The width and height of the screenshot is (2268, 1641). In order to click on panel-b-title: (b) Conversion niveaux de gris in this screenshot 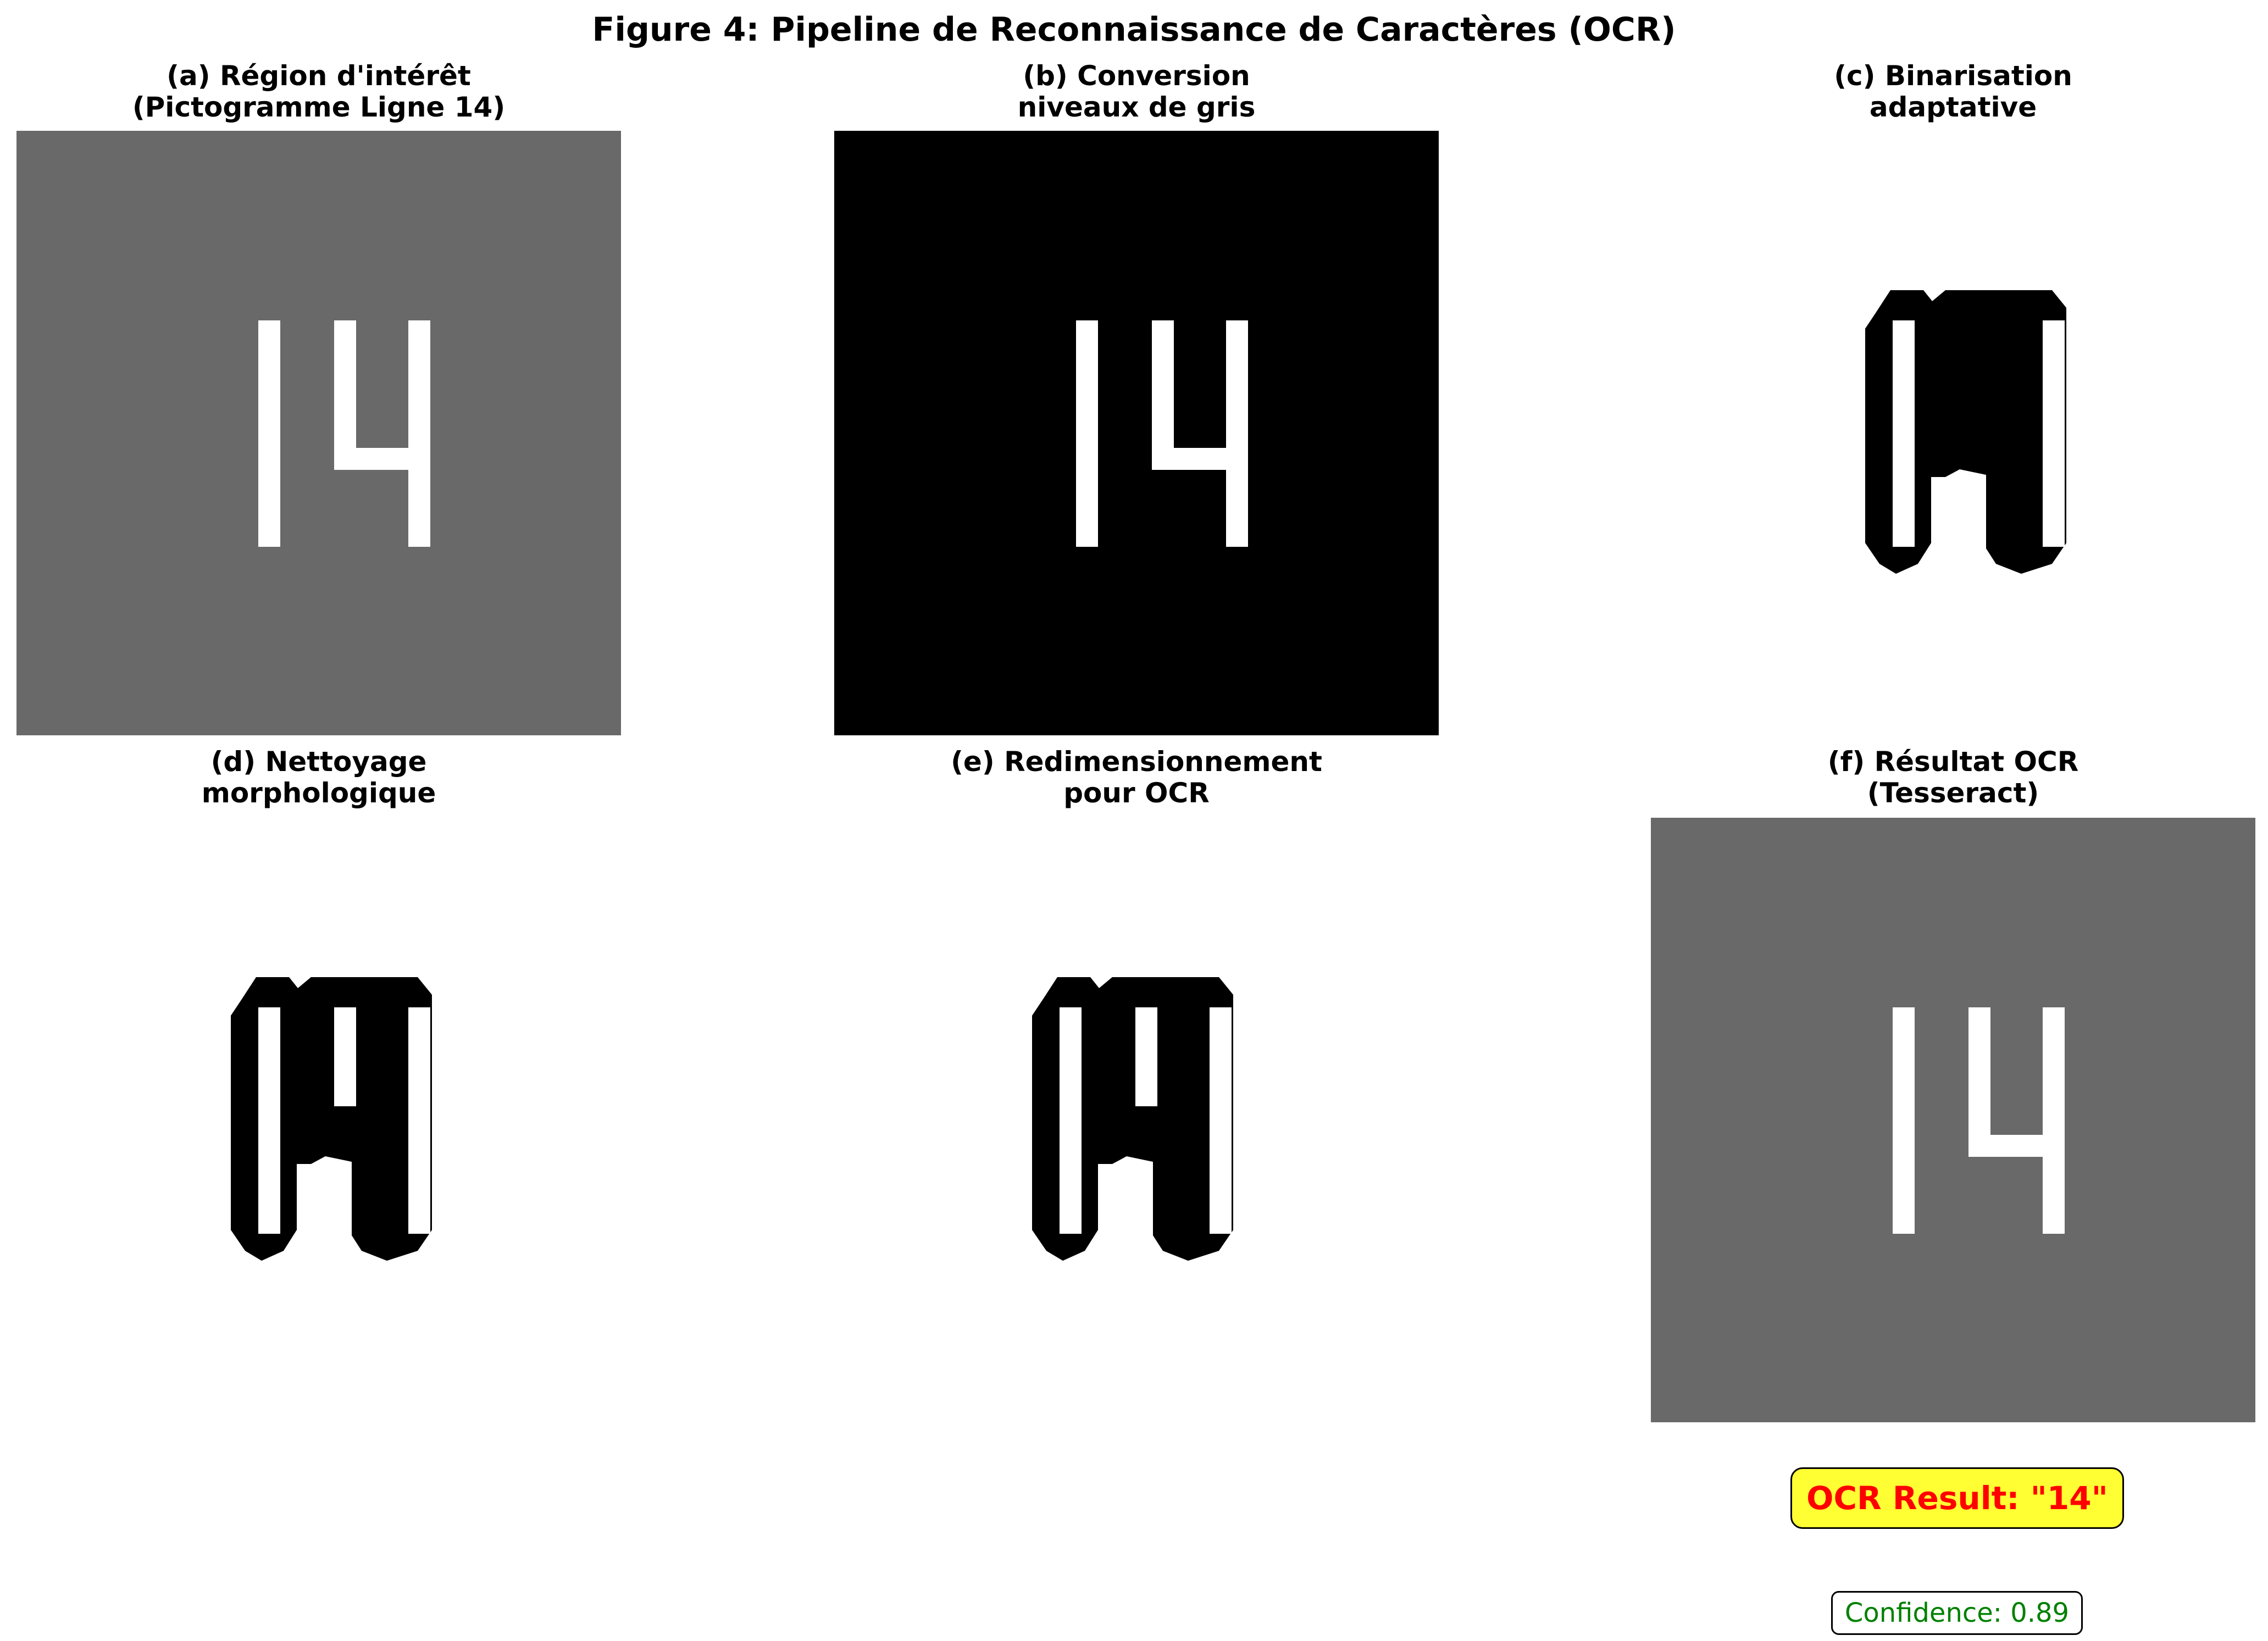, I will do `click(1136, 91)`.